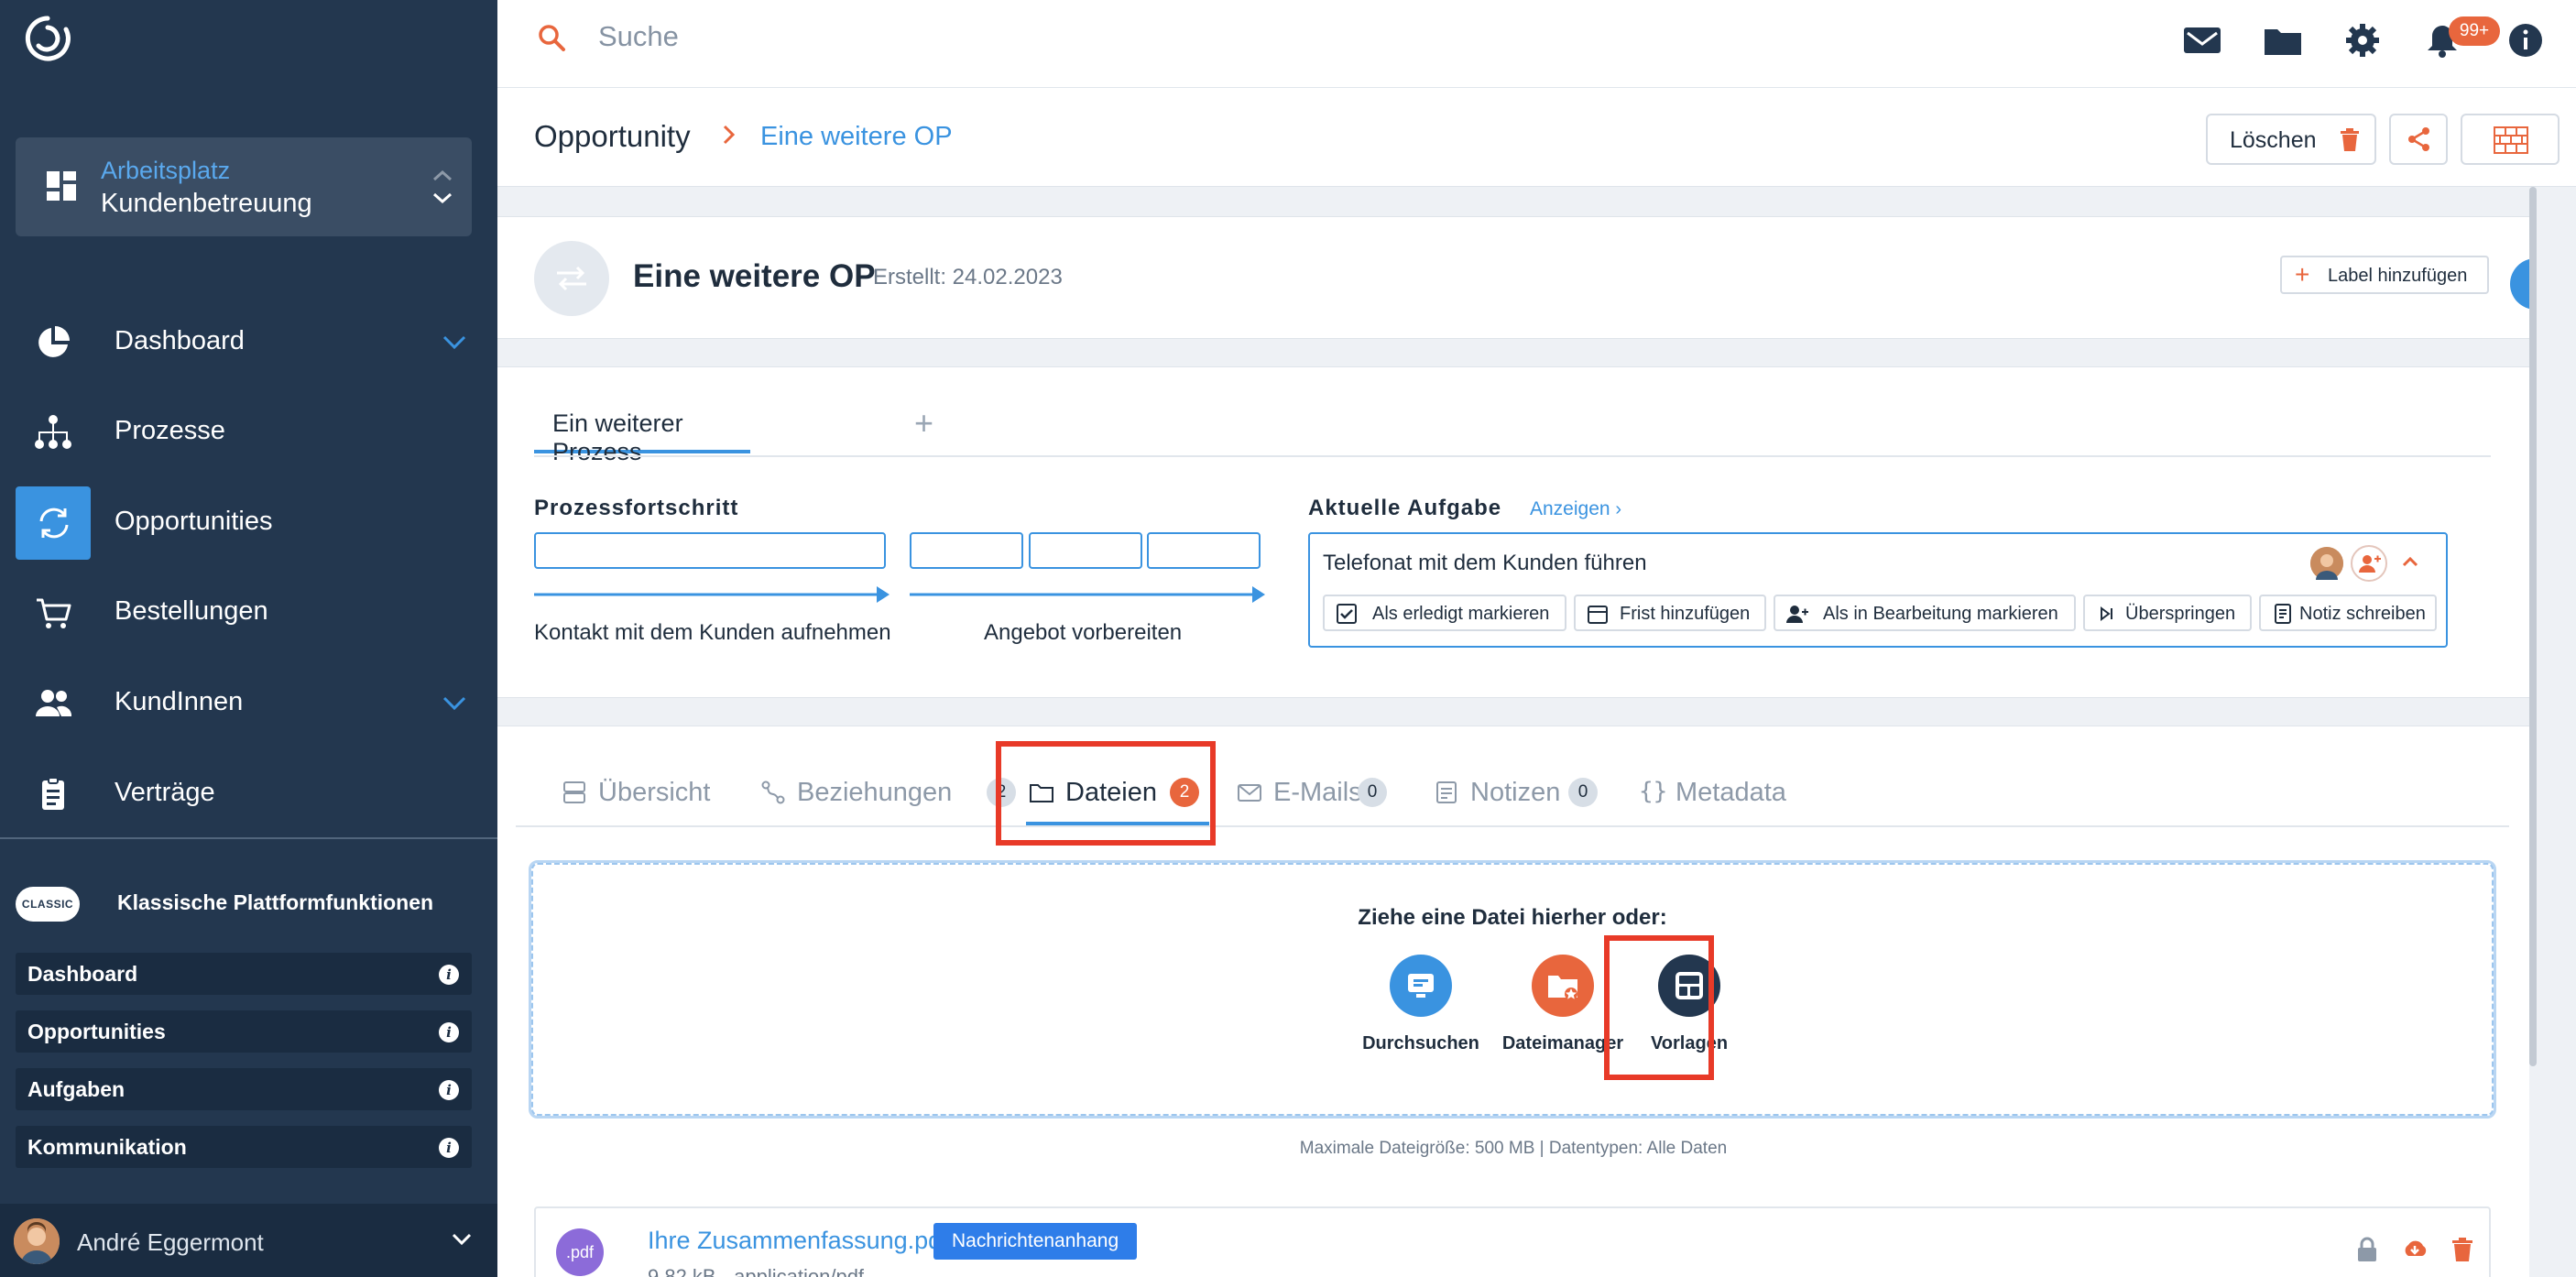 The width and height of the screenshot is (2576, 1277). What do you see at coordinates (207, 203) in the screenshot?
I see `workspace-subtitle: Kundenbetreuung` at bounding box center [207, 203].